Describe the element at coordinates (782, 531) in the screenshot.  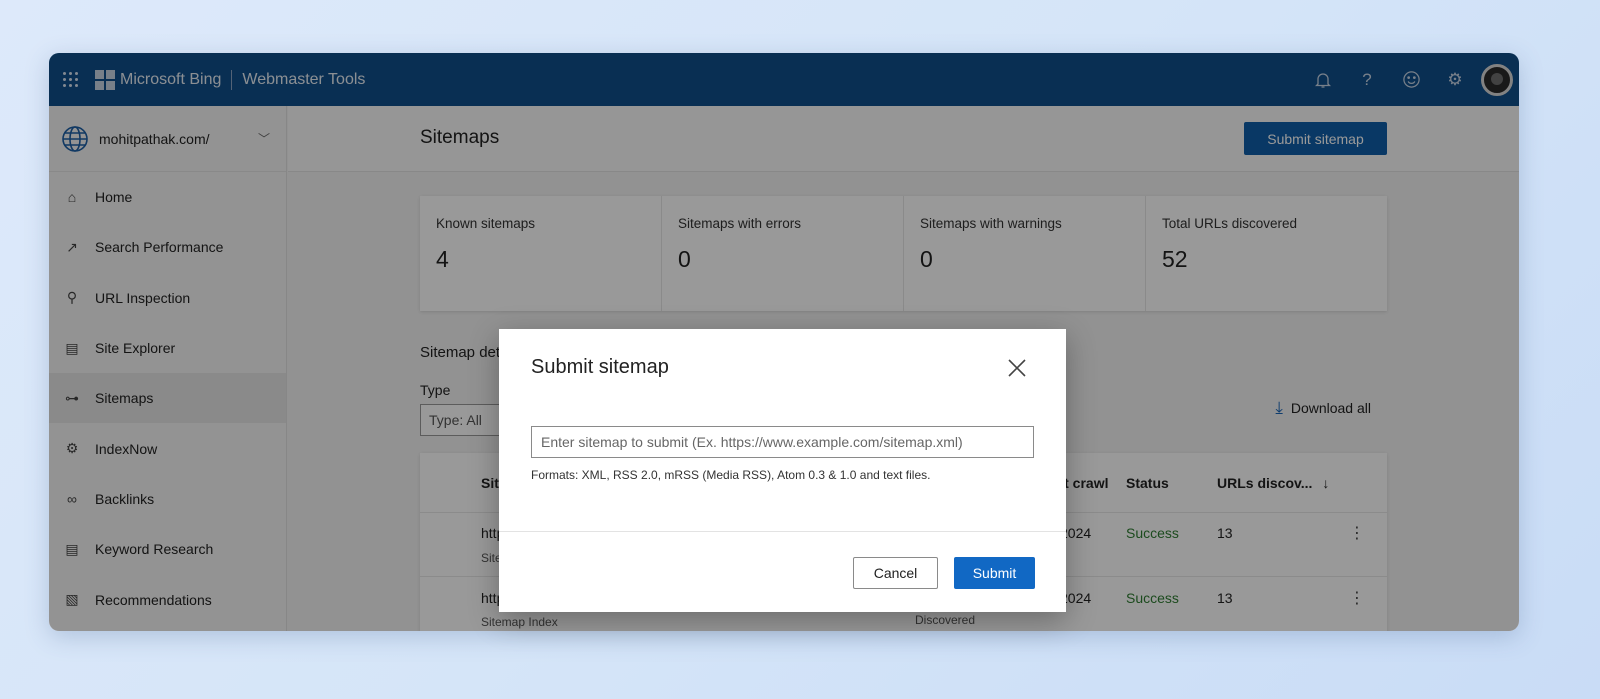
I see `dialog-divider` at that location.